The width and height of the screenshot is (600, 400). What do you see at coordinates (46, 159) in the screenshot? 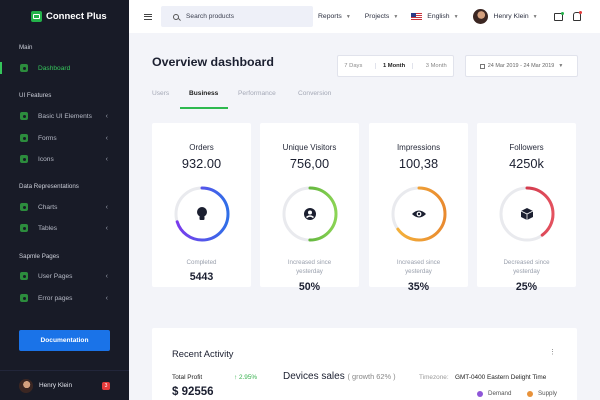
I see `sidebar-item-label: Icons` at bounding box center [46, 159].